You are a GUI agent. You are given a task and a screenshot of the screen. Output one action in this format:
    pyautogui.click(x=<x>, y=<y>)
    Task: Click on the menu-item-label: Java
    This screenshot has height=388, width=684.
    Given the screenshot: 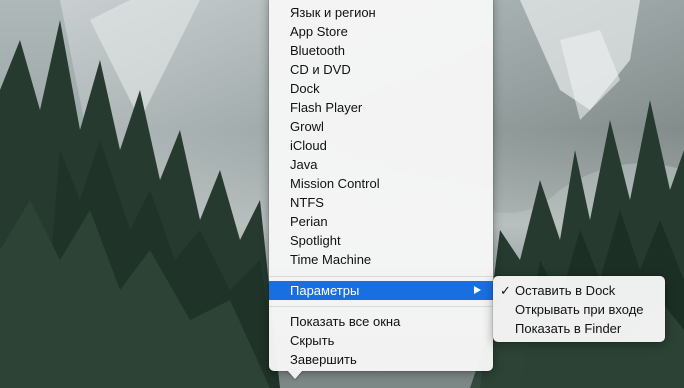 What is the action you would take?
    pyautogui.click(x=304, y=164)
    